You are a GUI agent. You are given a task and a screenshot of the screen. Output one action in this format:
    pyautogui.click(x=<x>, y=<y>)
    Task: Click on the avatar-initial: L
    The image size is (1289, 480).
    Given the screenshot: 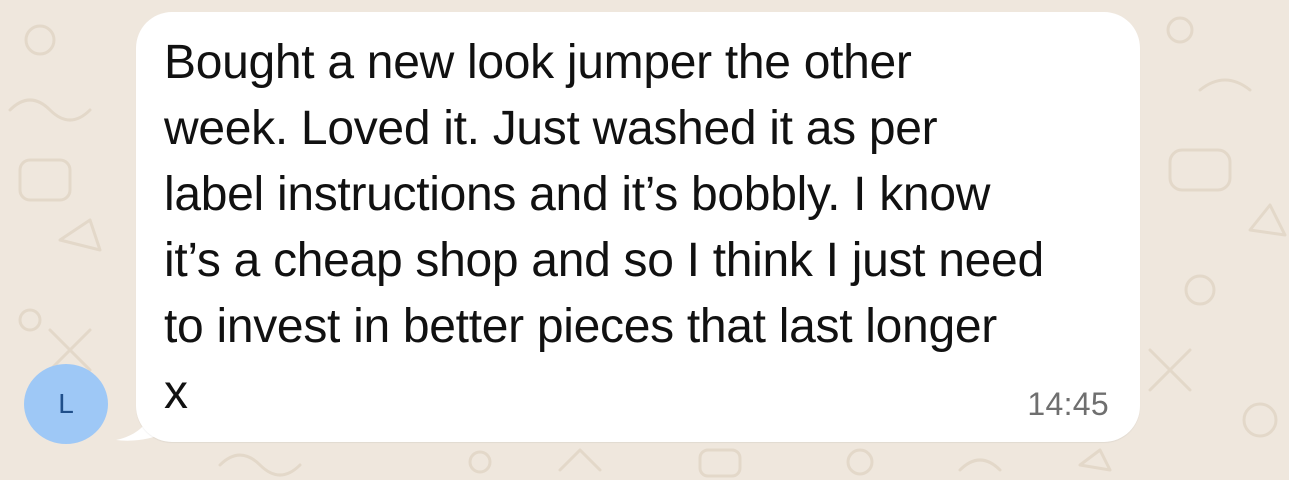 What is the action you would take?
    pyautogui.click(x=66, y=403)
    